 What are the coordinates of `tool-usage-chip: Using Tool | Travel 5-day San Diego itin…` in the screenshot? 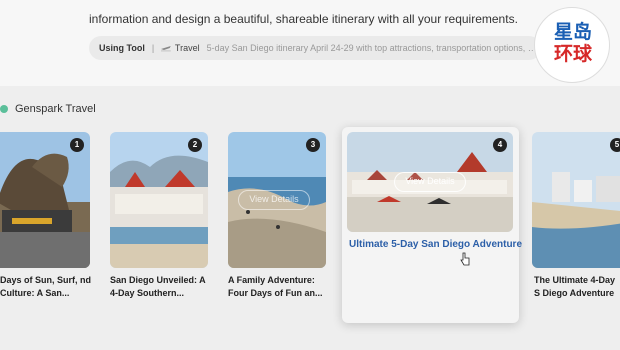 It's located at (315, 48).